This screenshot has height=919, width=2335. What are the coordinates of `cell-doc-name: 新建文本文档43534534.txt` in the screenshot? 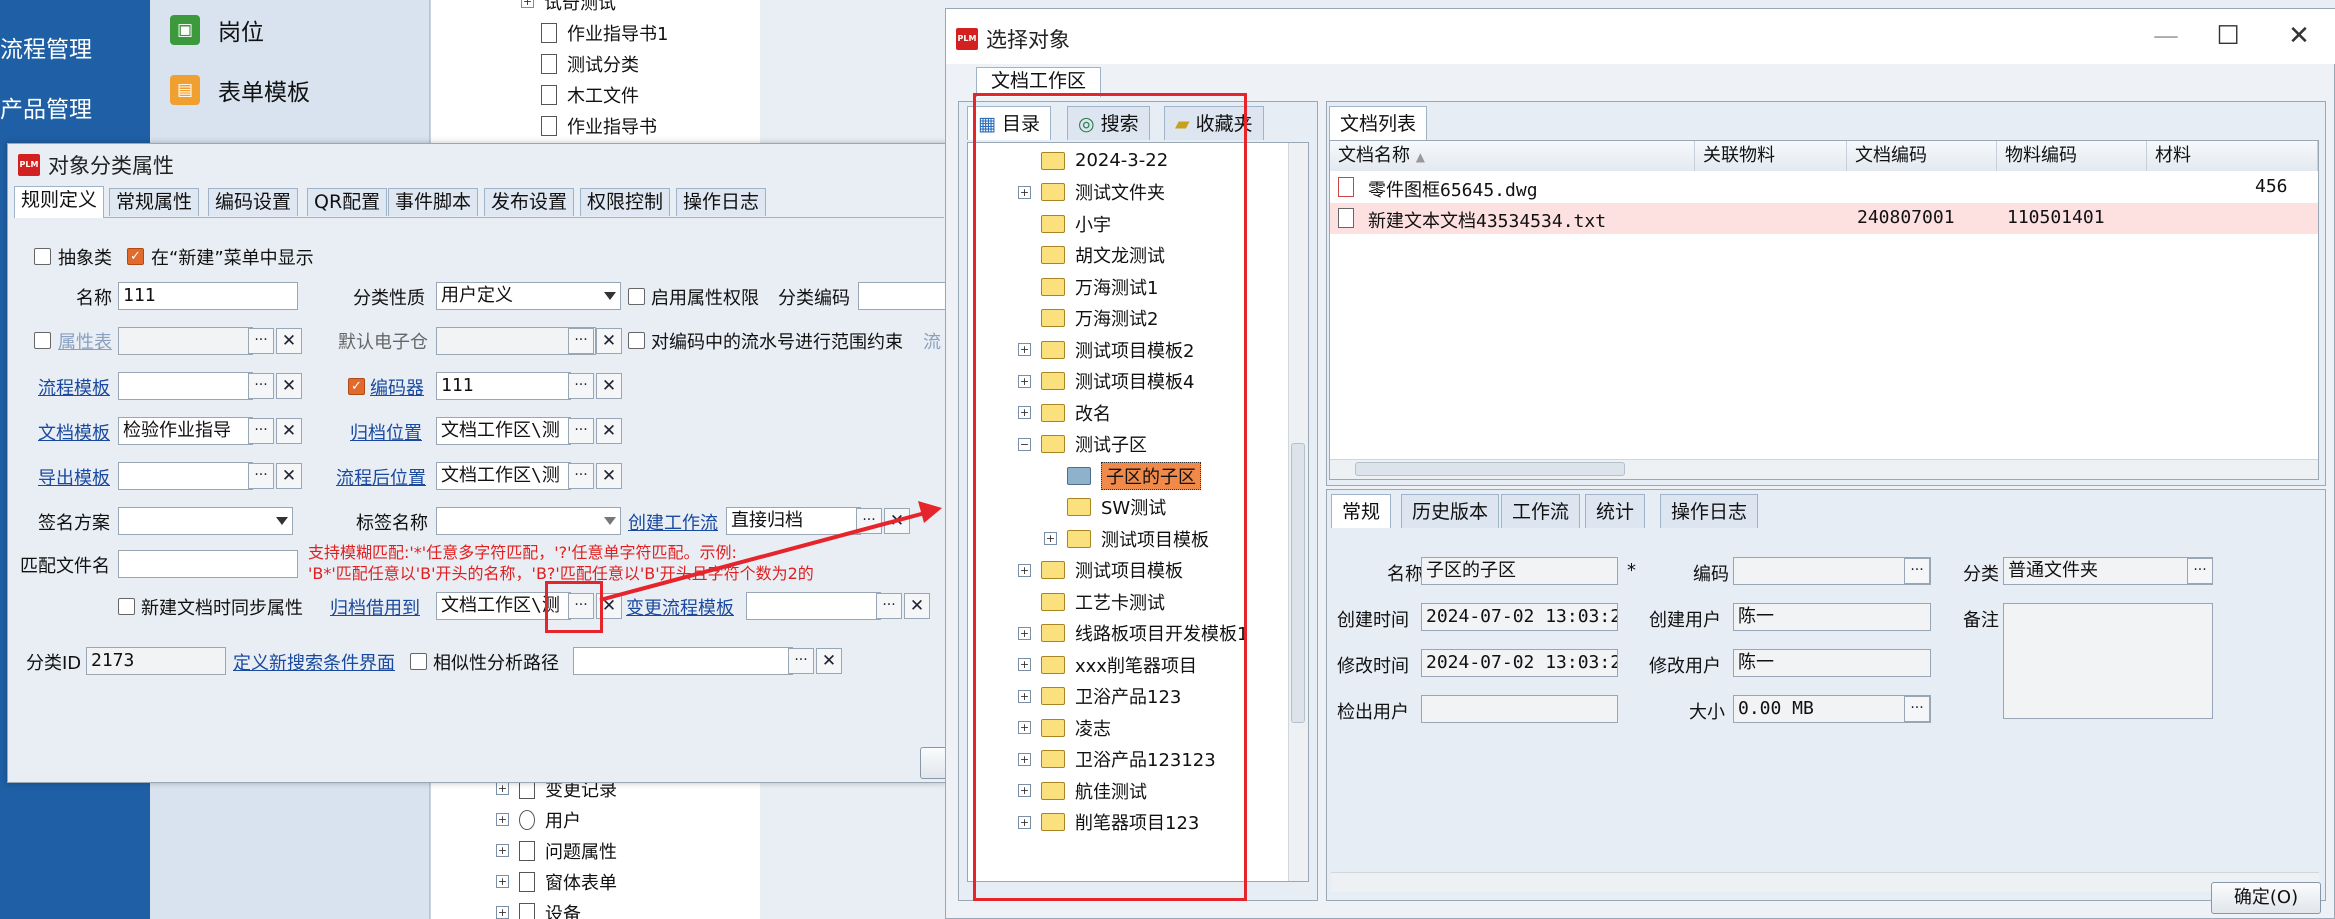 It's located at (1487, 221).